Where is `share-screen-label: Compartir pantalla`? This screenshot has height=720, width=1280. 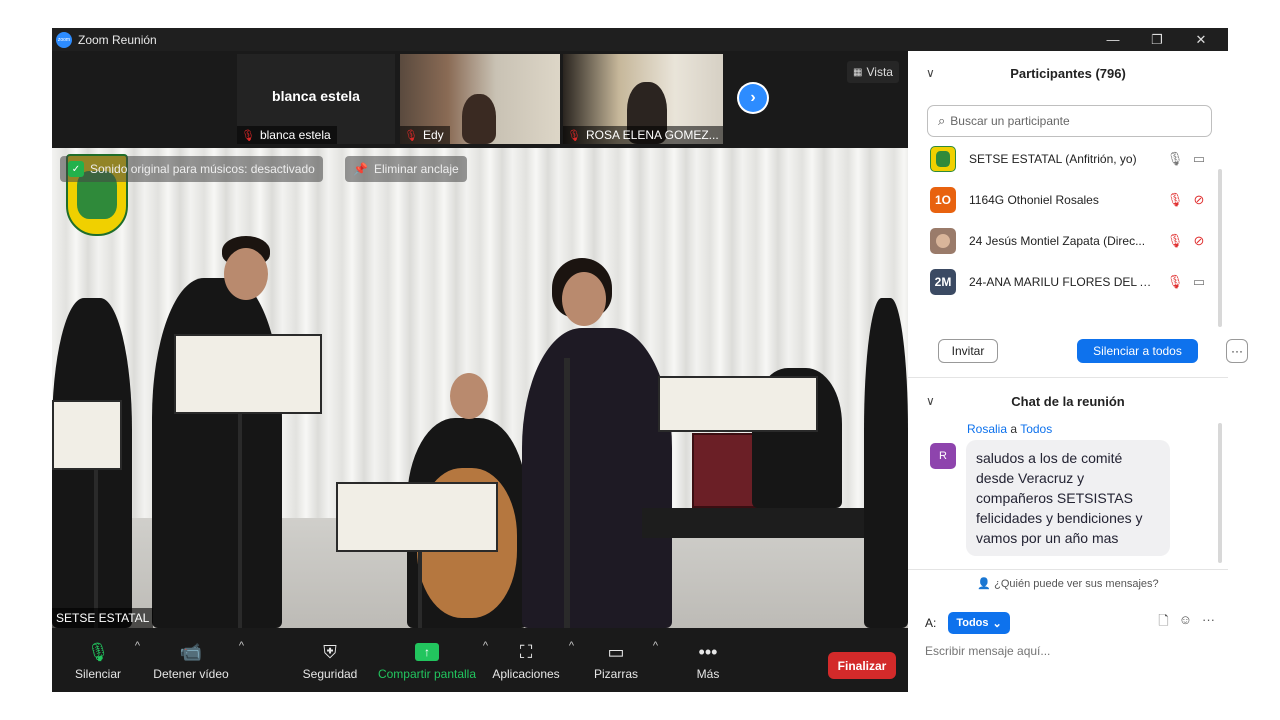
share-screen-label: Compartir pantalla is located at coordinates (427, 674).